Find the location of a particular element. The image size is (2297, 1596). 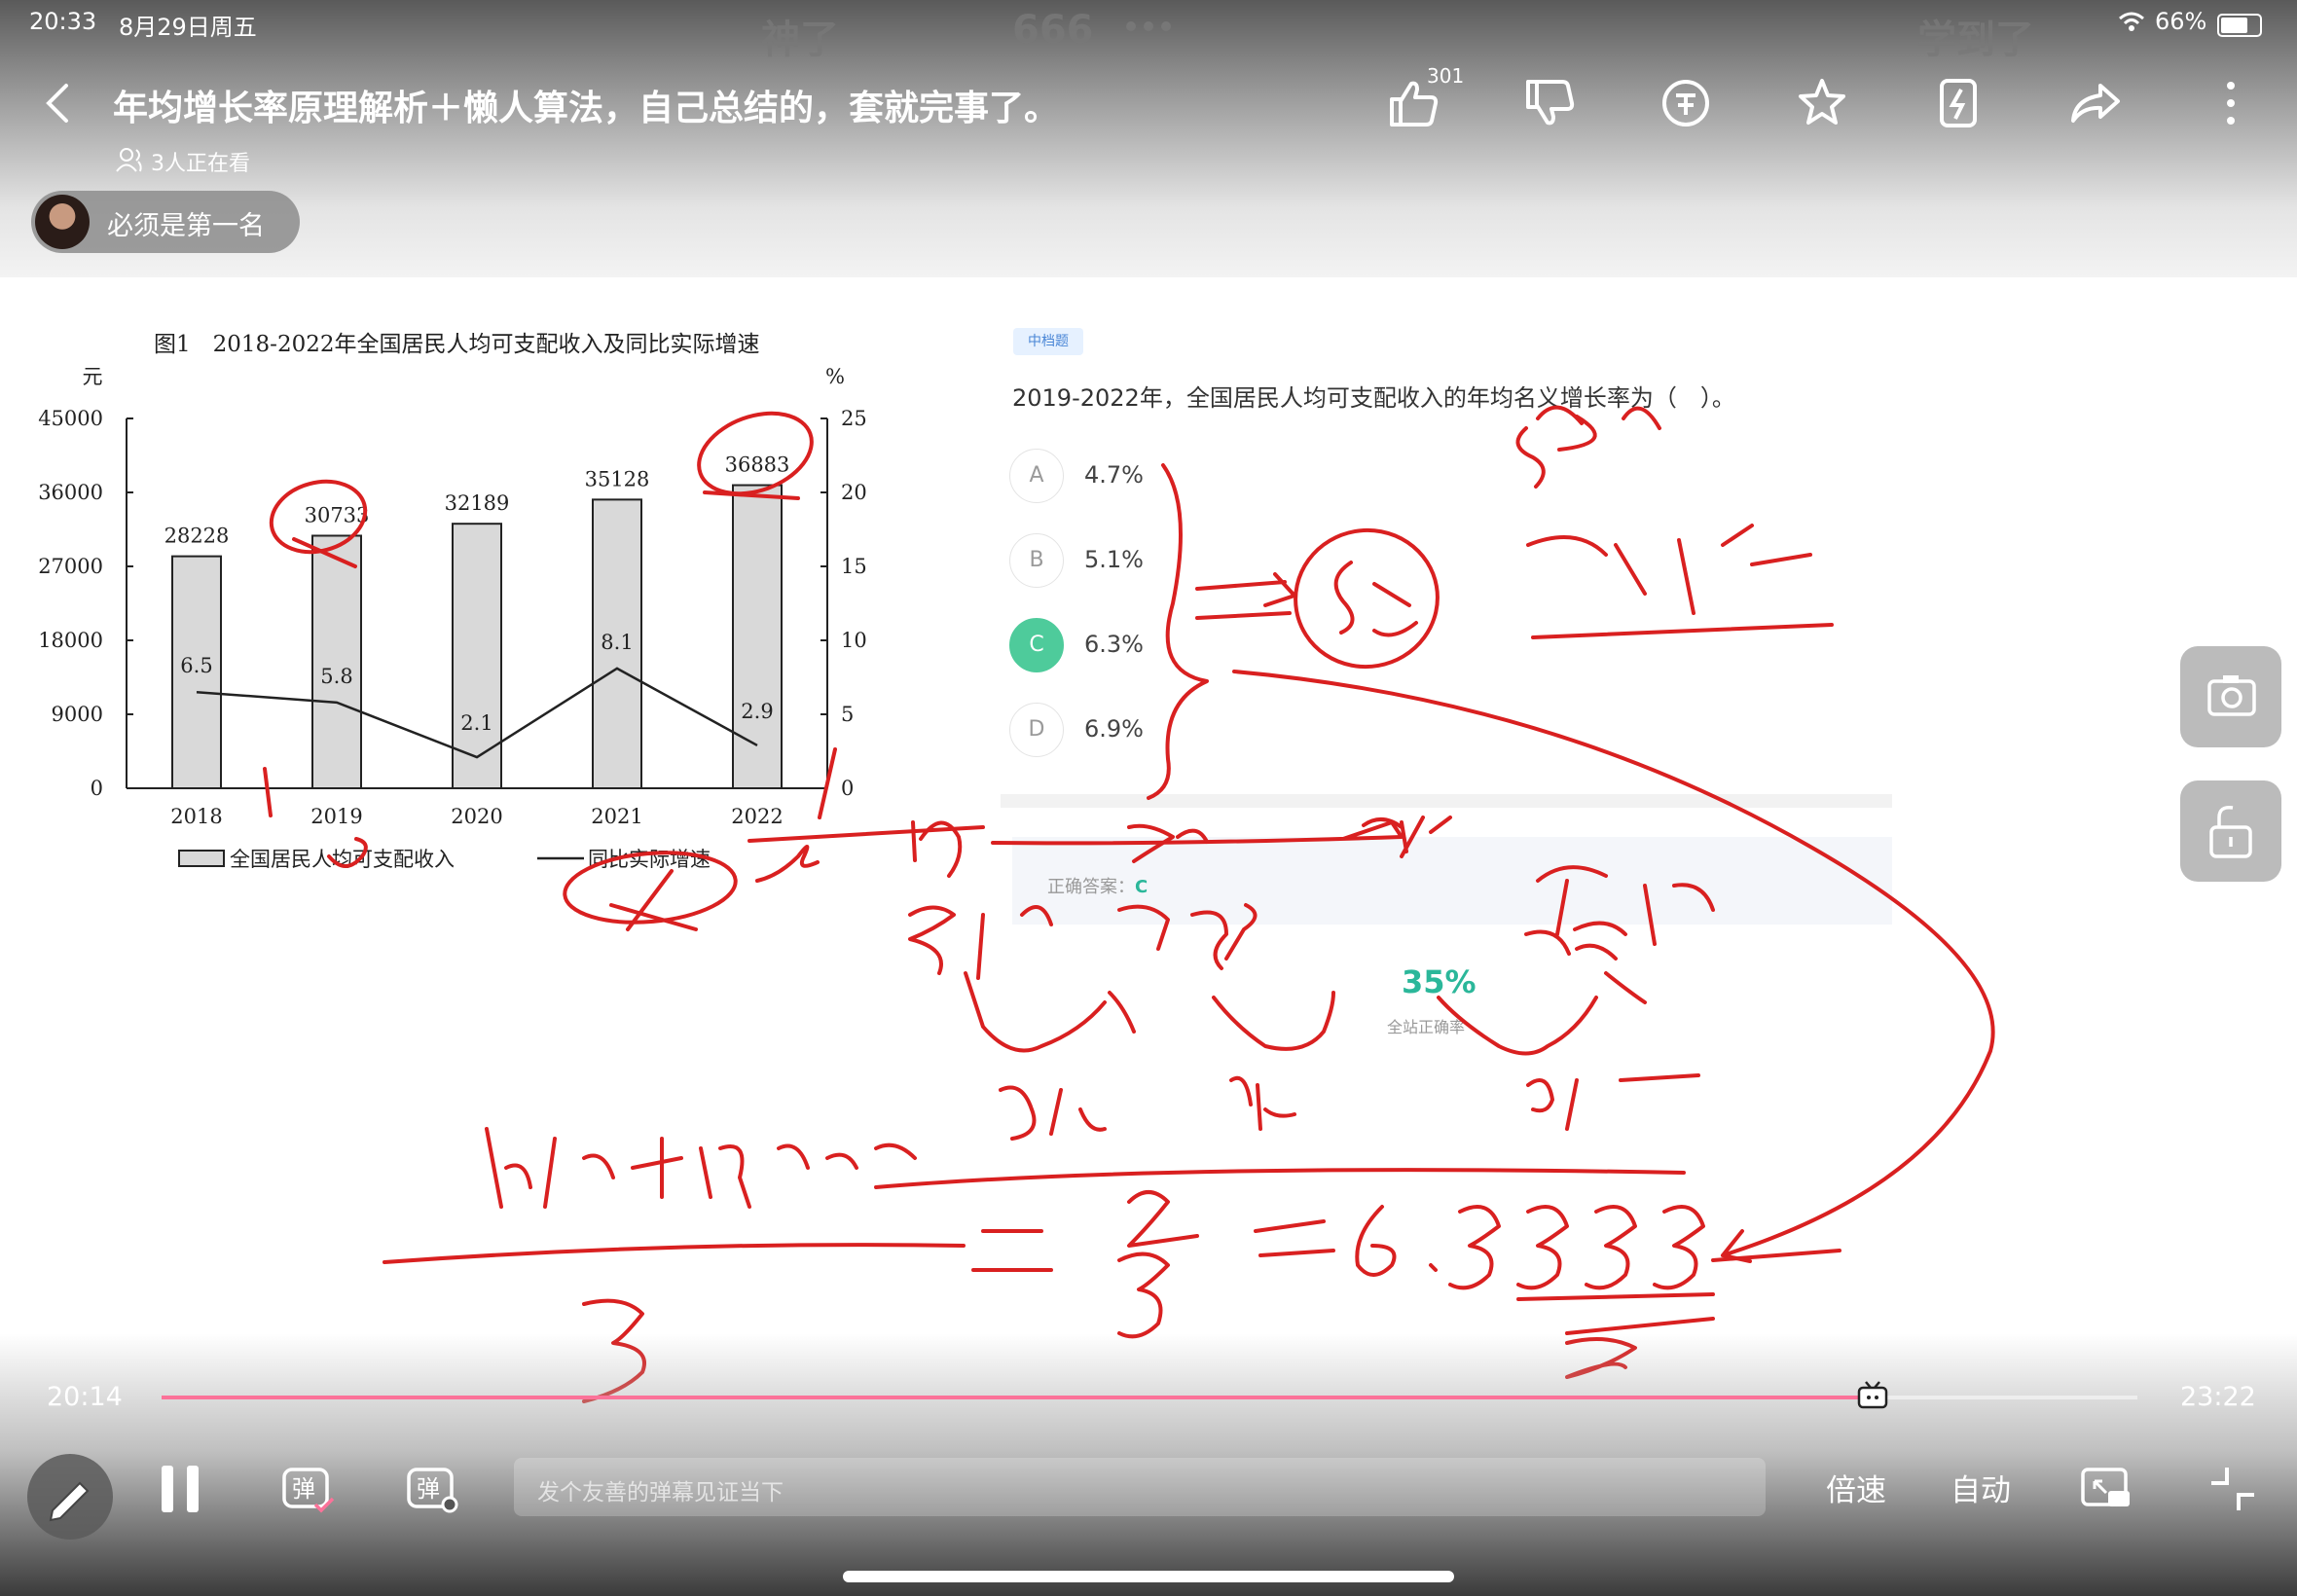

current-time: 20:14 is located at coordinates (85, 1397).